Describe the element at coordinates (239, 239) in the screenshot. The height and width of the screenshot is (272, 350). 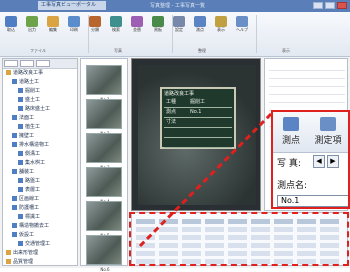
I see `callout-highlight-box` at that location.